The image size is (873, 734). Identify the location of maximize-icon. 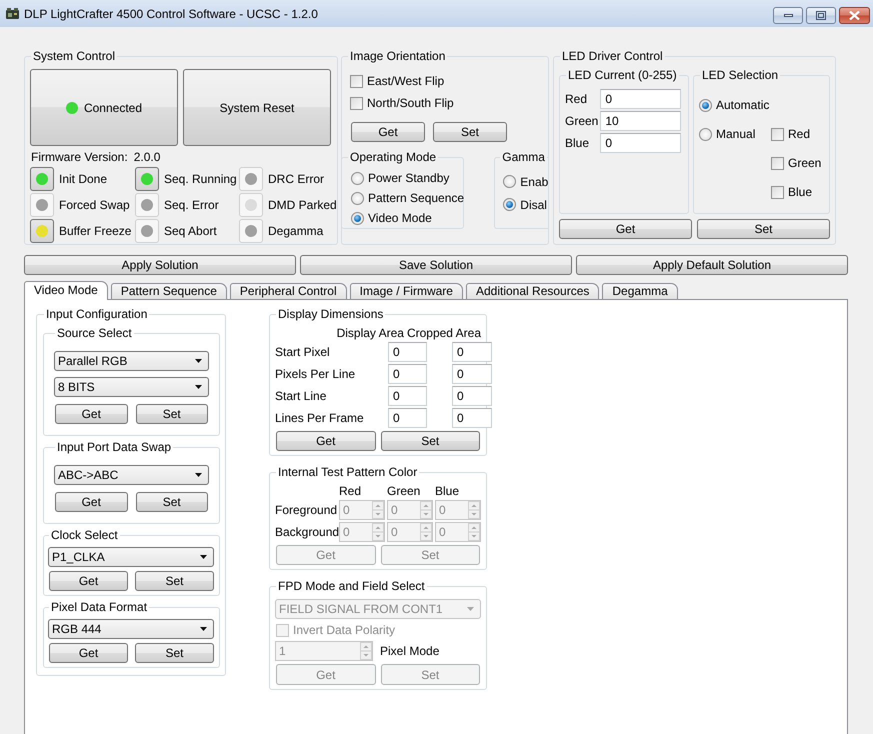
(821, 15).